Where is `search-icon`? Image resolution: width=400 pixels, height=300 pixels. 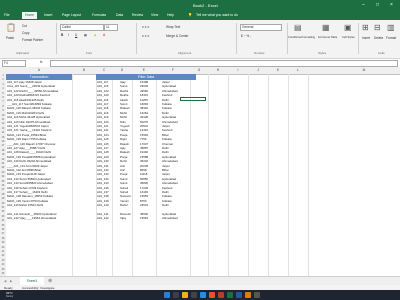 search-icon is located at coordinates (176, 295).